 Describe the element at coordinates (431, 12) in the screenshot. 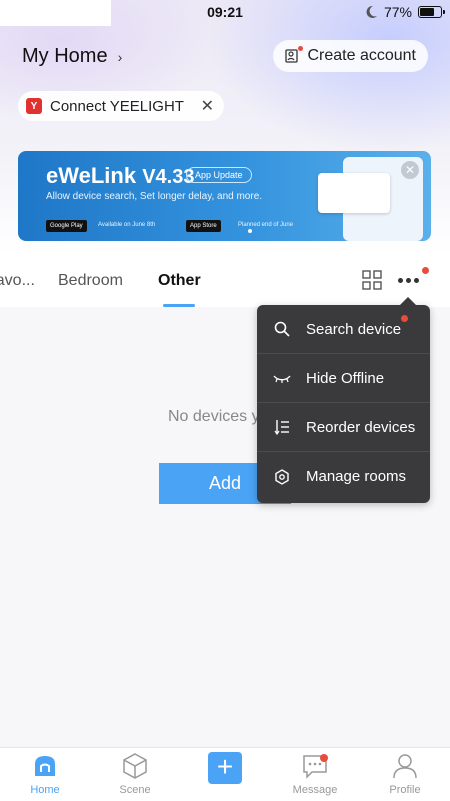

I see `battery-icon` at that location.